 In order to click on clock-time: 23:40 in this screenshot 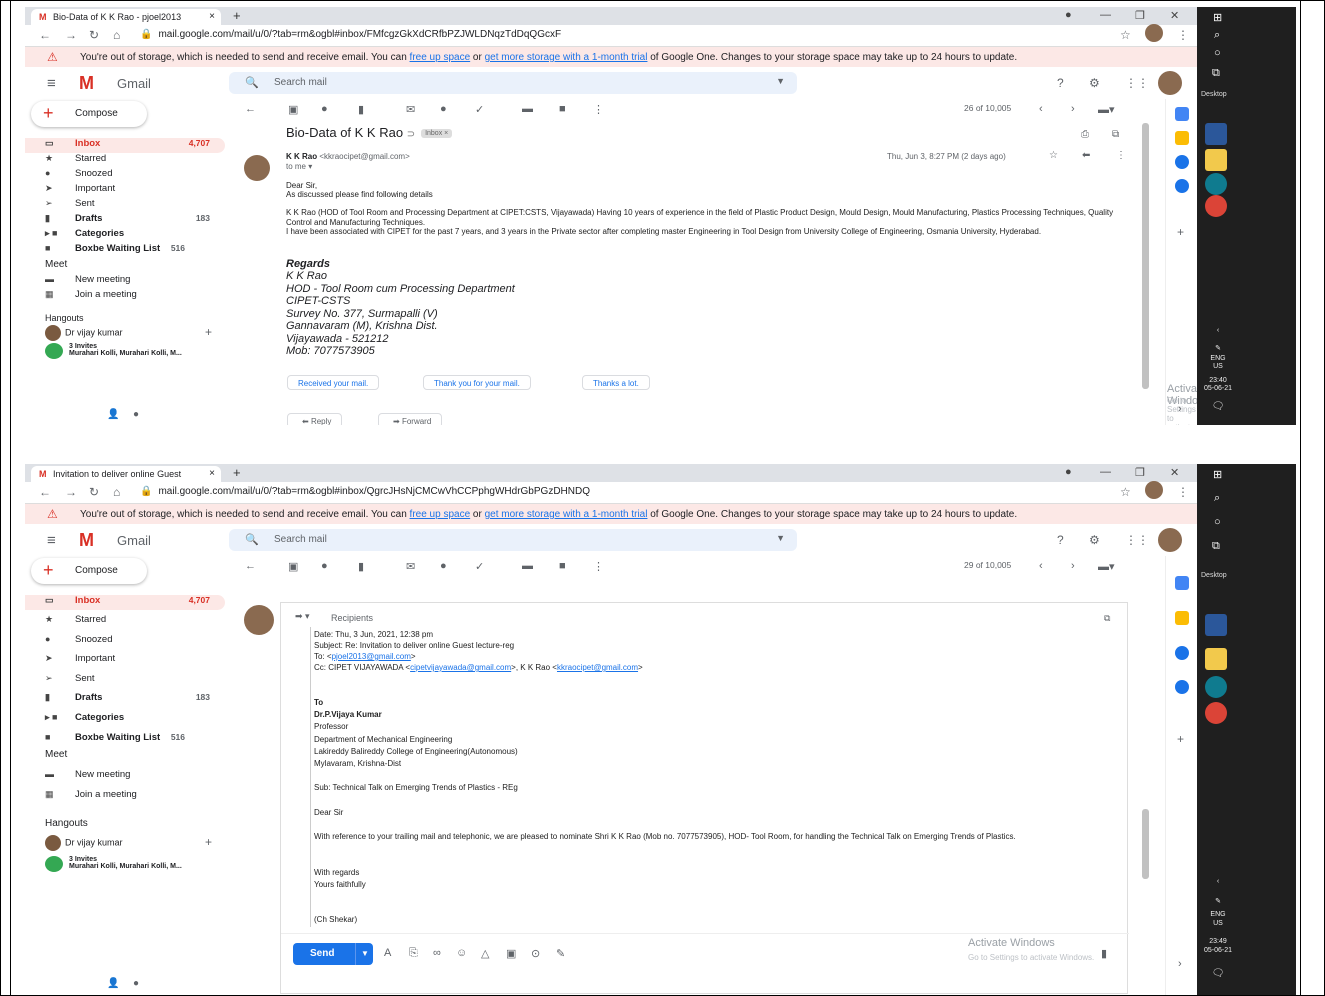, I will do `click(1218, 381)`.